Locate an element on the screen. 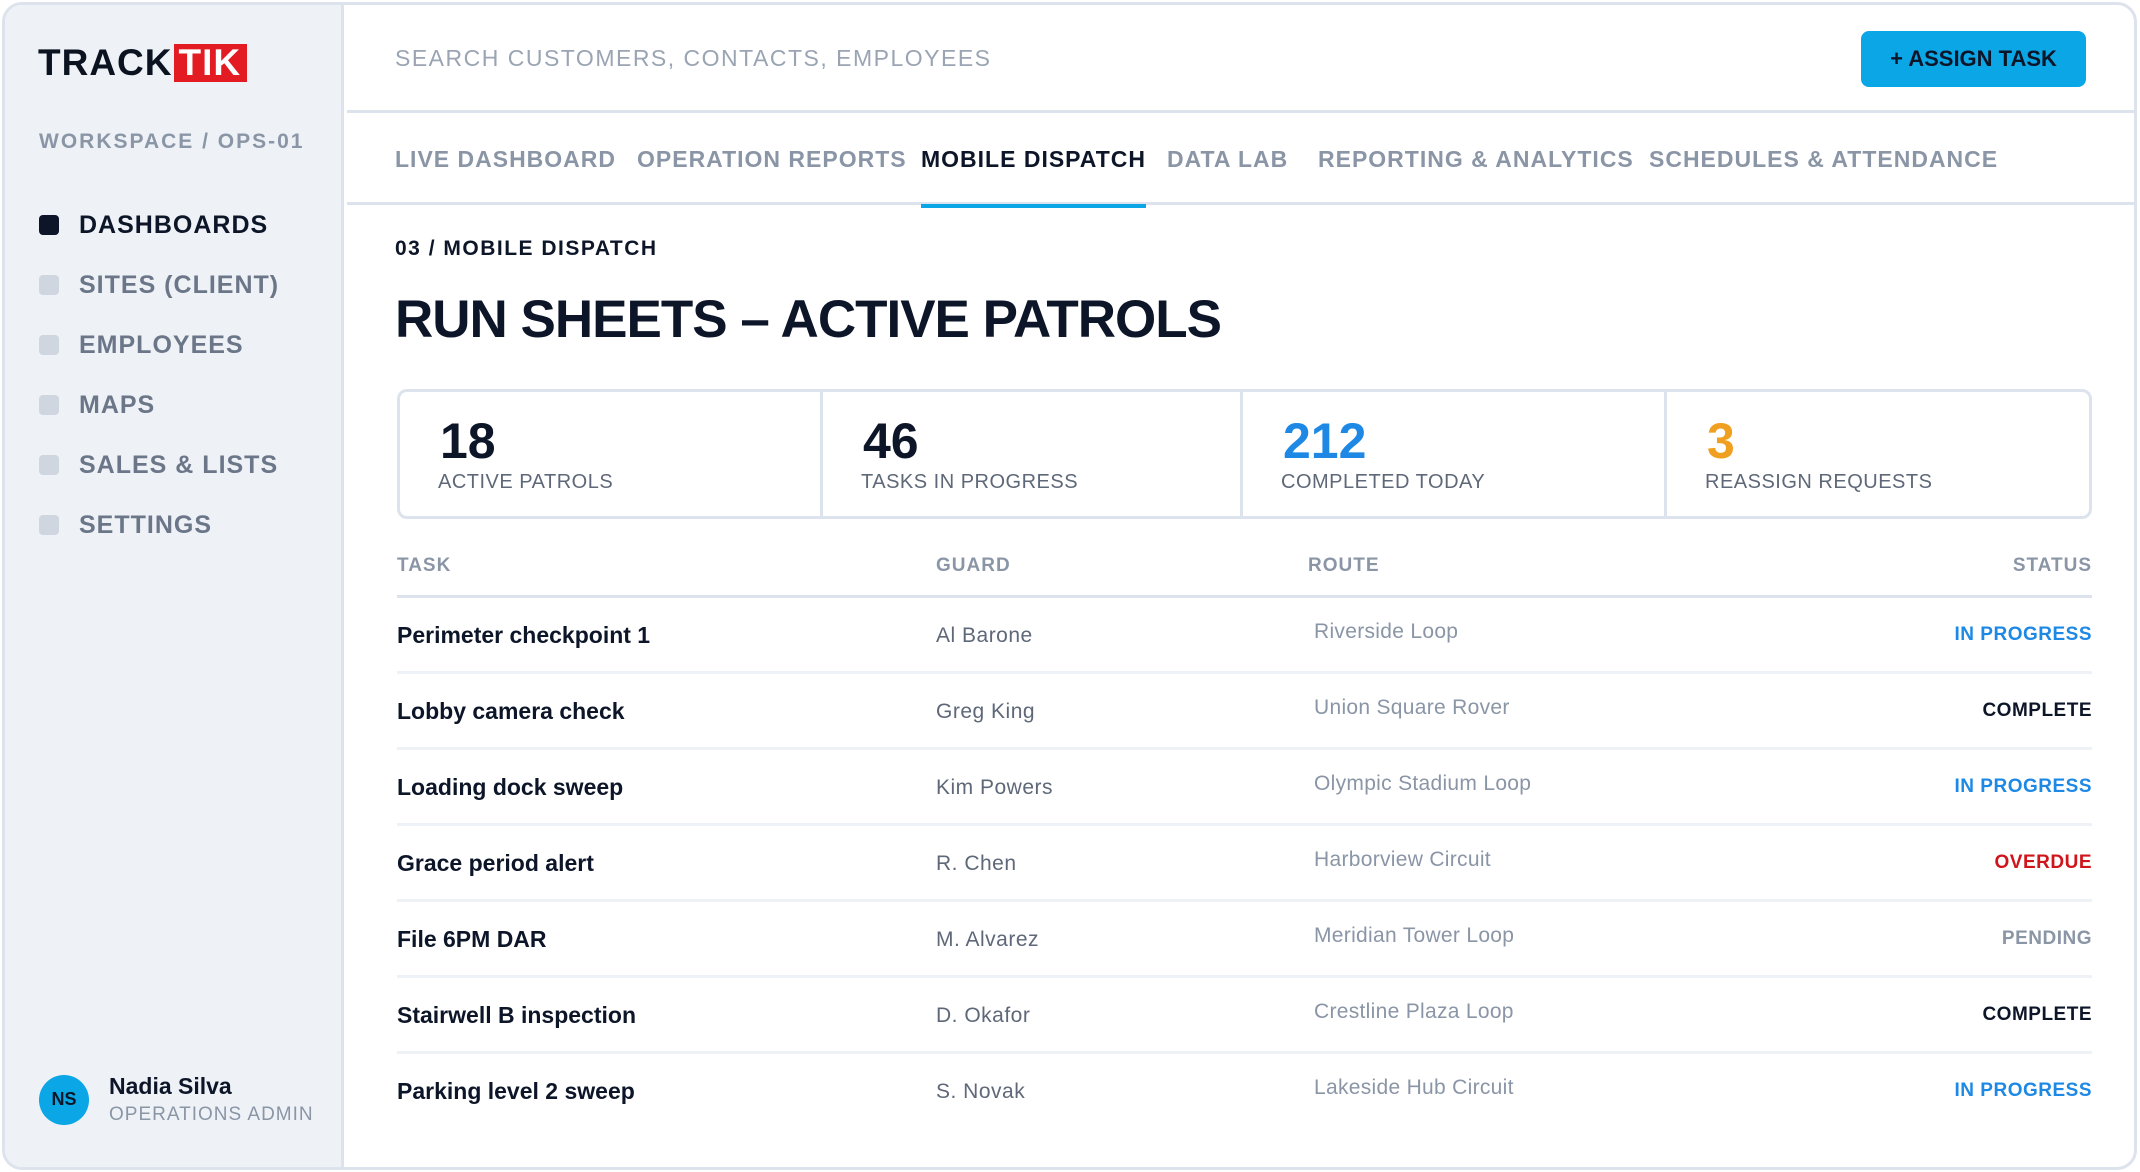 This screenshot has height=1172, width=2140. task-cell: File 6PM DAR is located at coordinates (472, 939).